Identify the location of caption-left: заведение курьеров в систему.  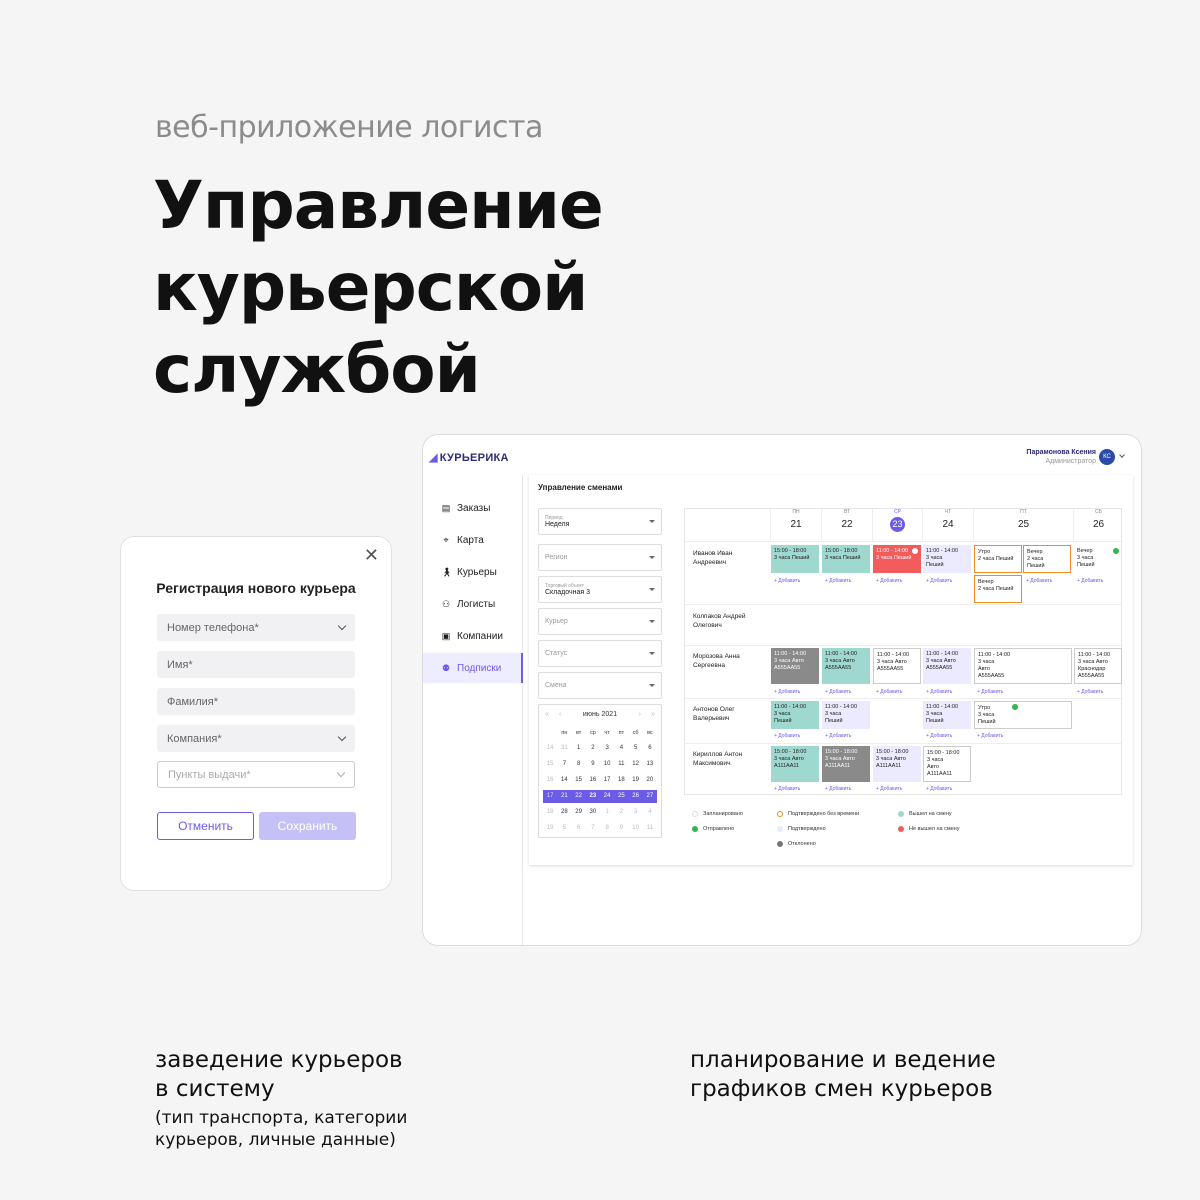
(279, 1074).